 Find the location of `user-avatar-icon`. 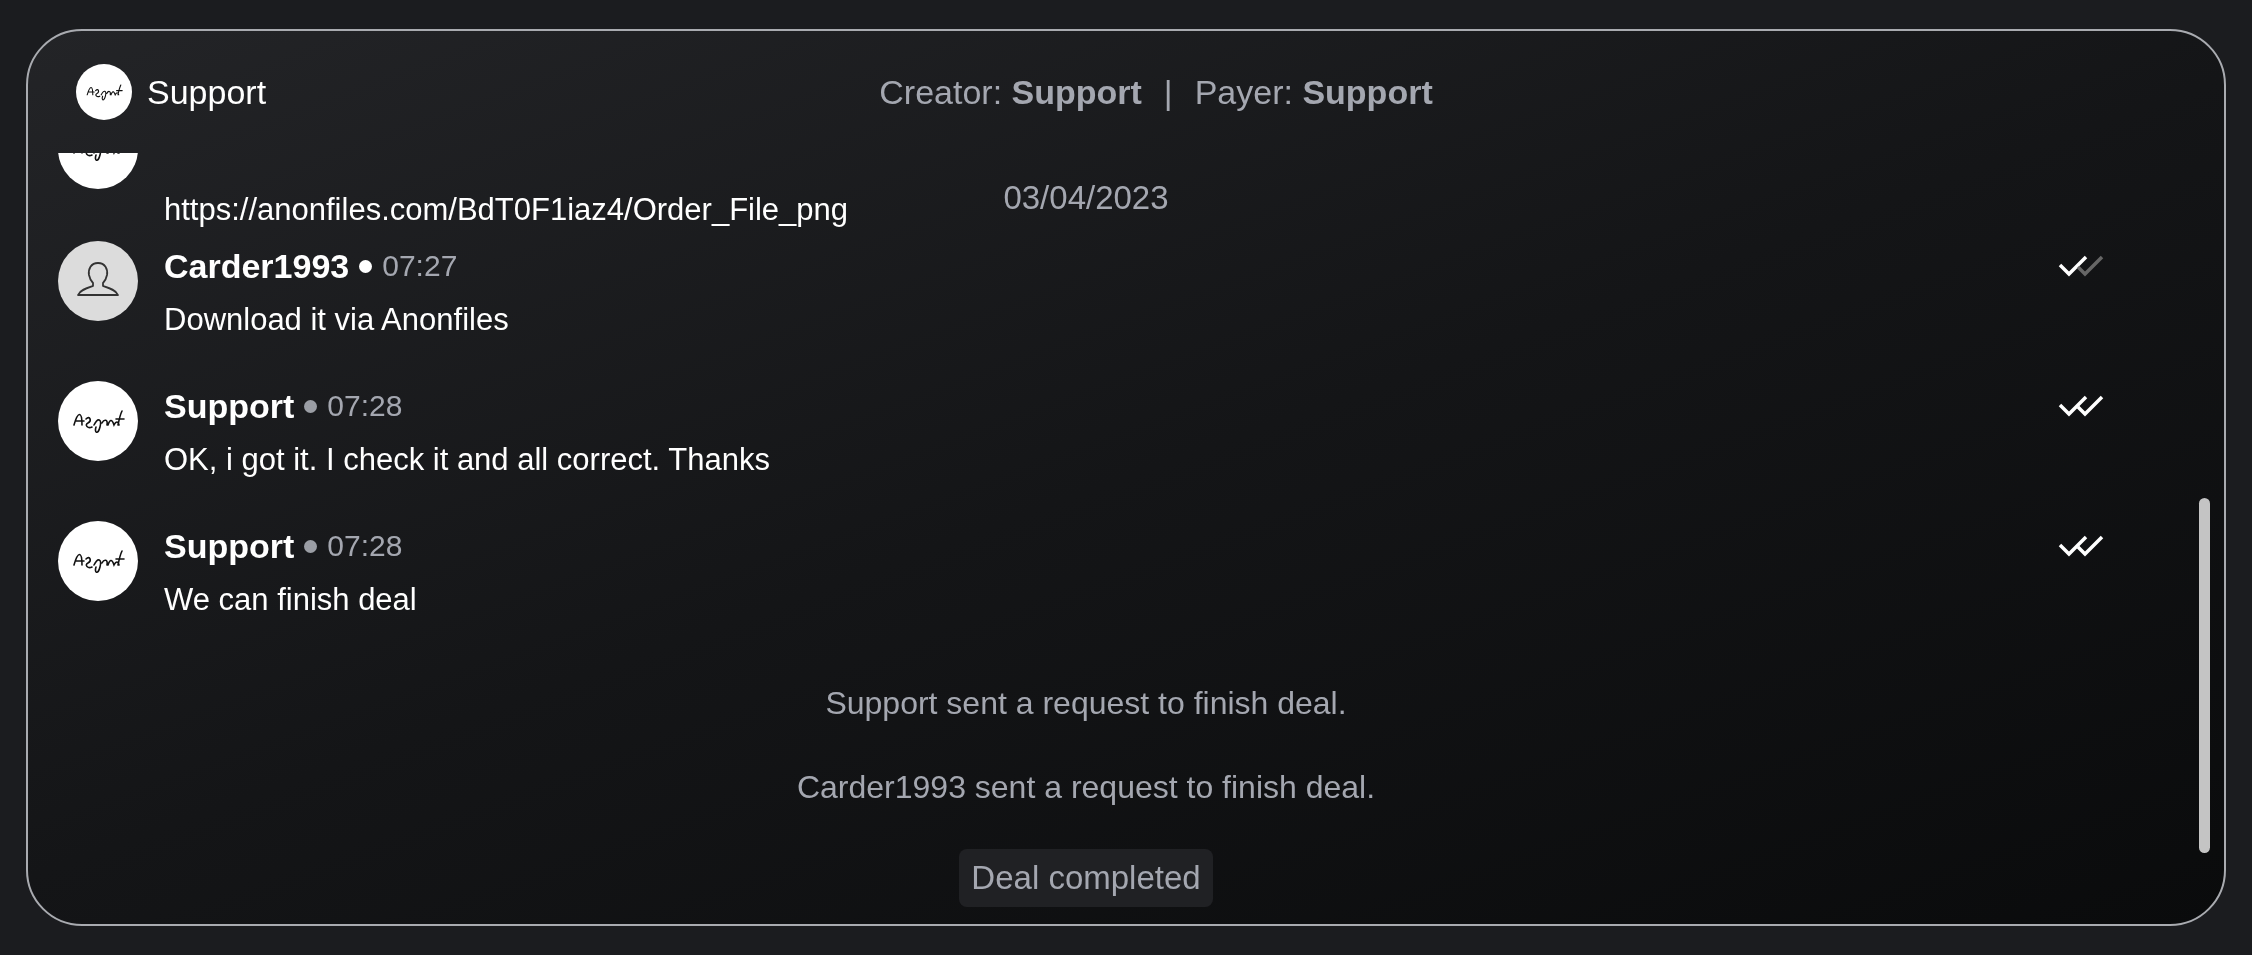

user-avatar-icon is located at coordinates (98, 281).